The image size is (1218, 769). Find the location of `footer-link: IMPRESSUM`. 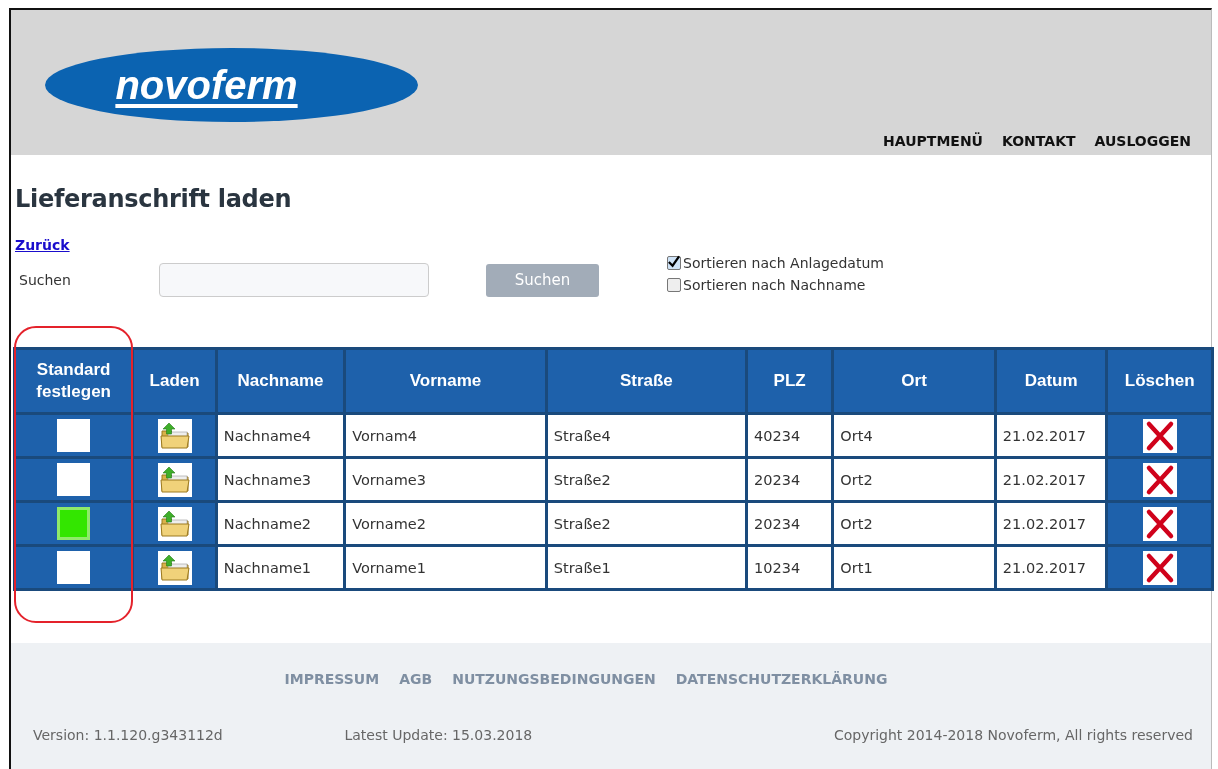

footer-link: IMPRESSUM is located at coordinates (332, 679).